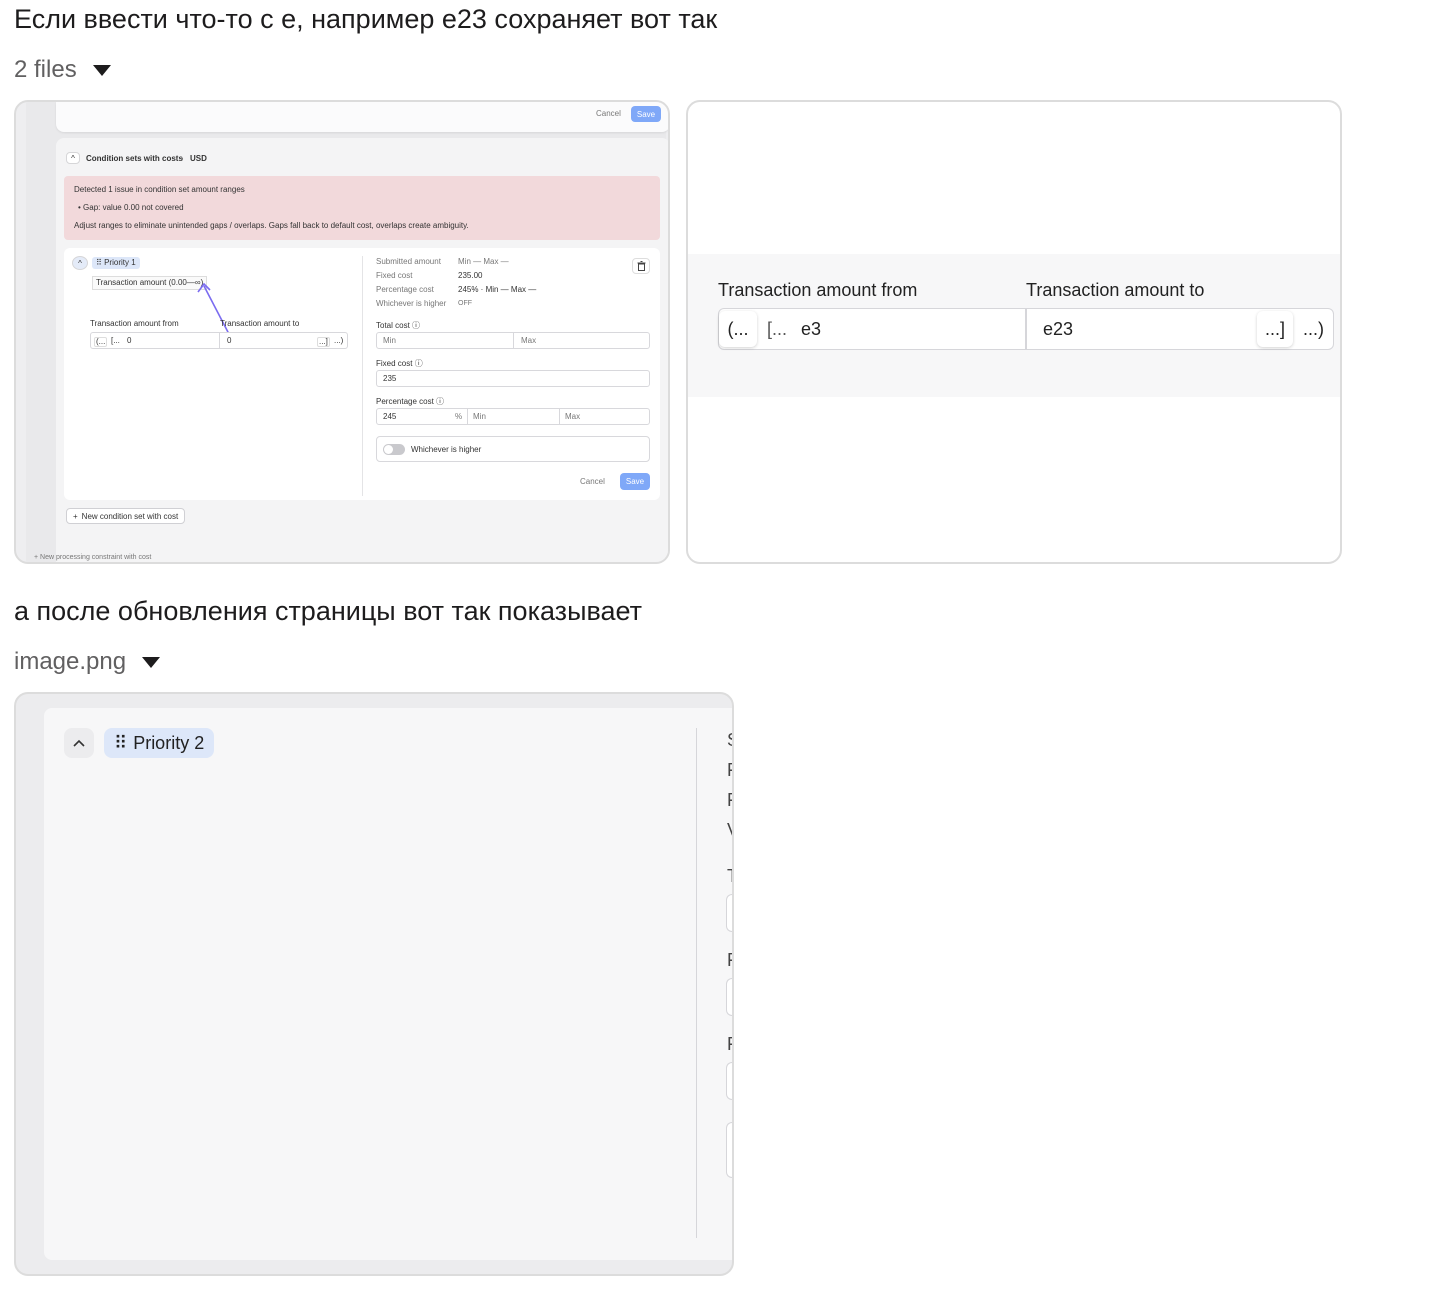  What do you see at coordinates (729, 830) in the screenshot?
I see `clipped-letter: V` at bounding box center [729, 830].